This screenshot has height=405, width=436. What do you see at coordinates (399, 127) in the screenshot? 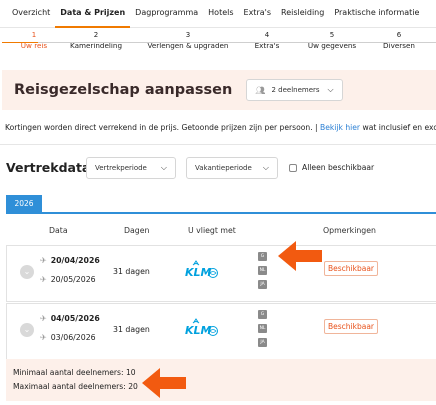
I see `price-note-rest: wat inclusief en exclus` at bounding box center [399, 127].